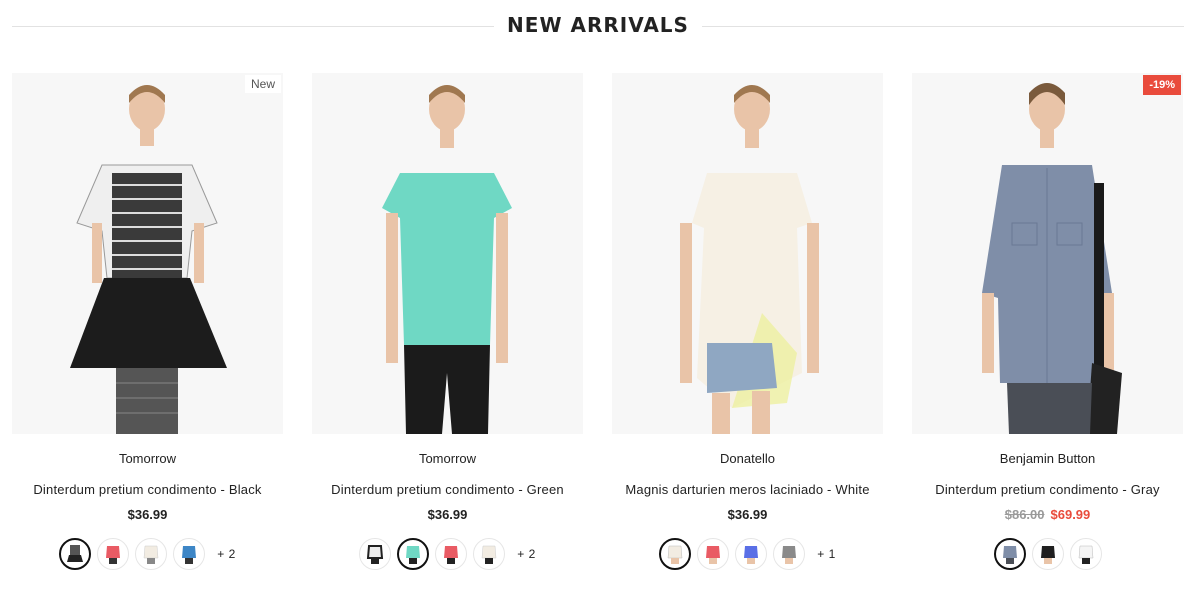 This screenshot has height=605, width=1202. Describe the element at coordinates (826, 554) in the screenshot. I see `more-colors-link: + 1` at that location.